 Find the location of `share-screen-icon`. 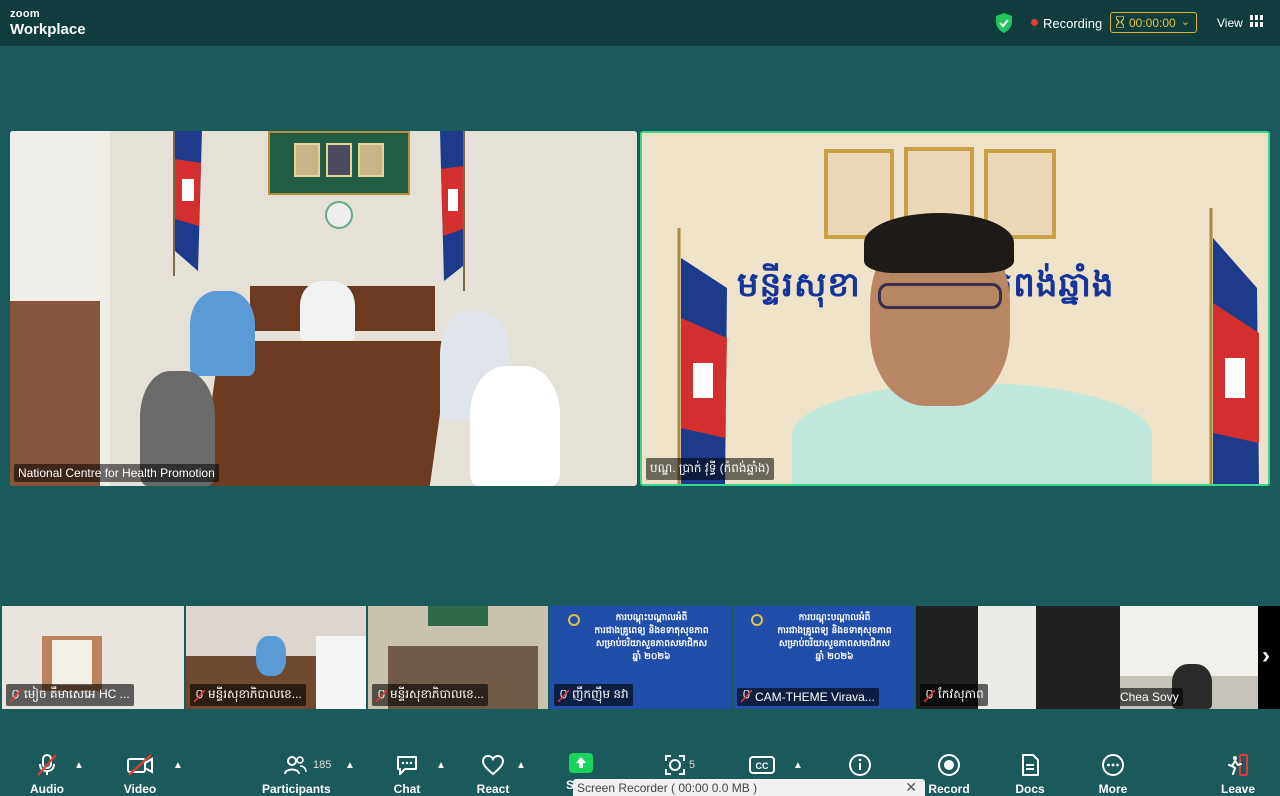

share-screen-icon is located at coordinates (581, 763).